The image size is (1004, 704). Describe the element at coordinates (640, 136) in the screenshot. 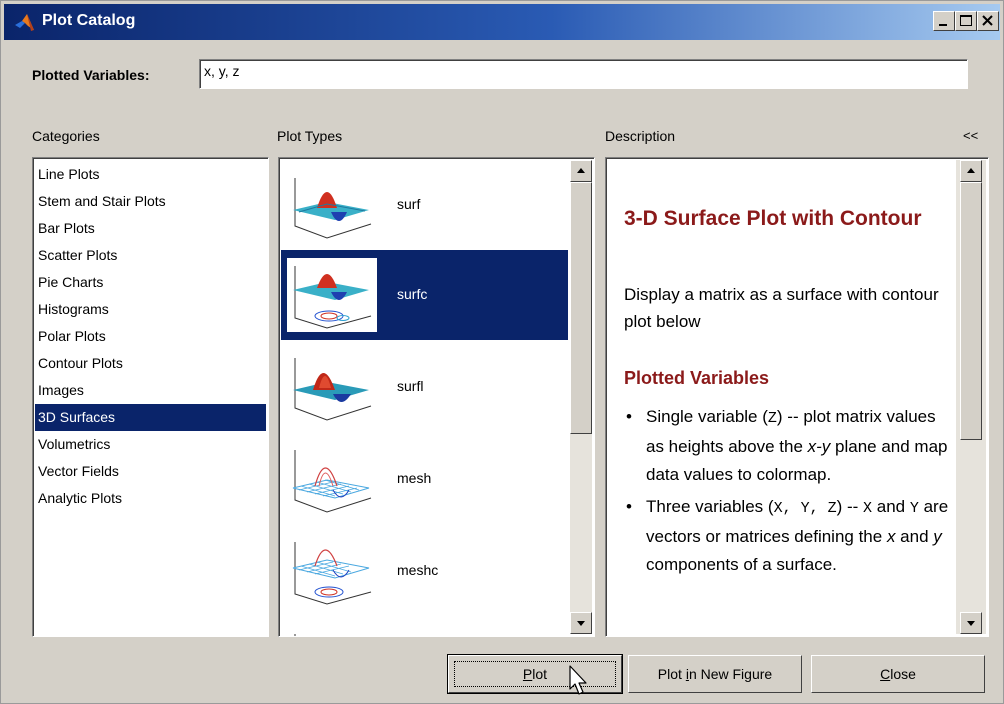

I see `description-heading: Description` at that location.